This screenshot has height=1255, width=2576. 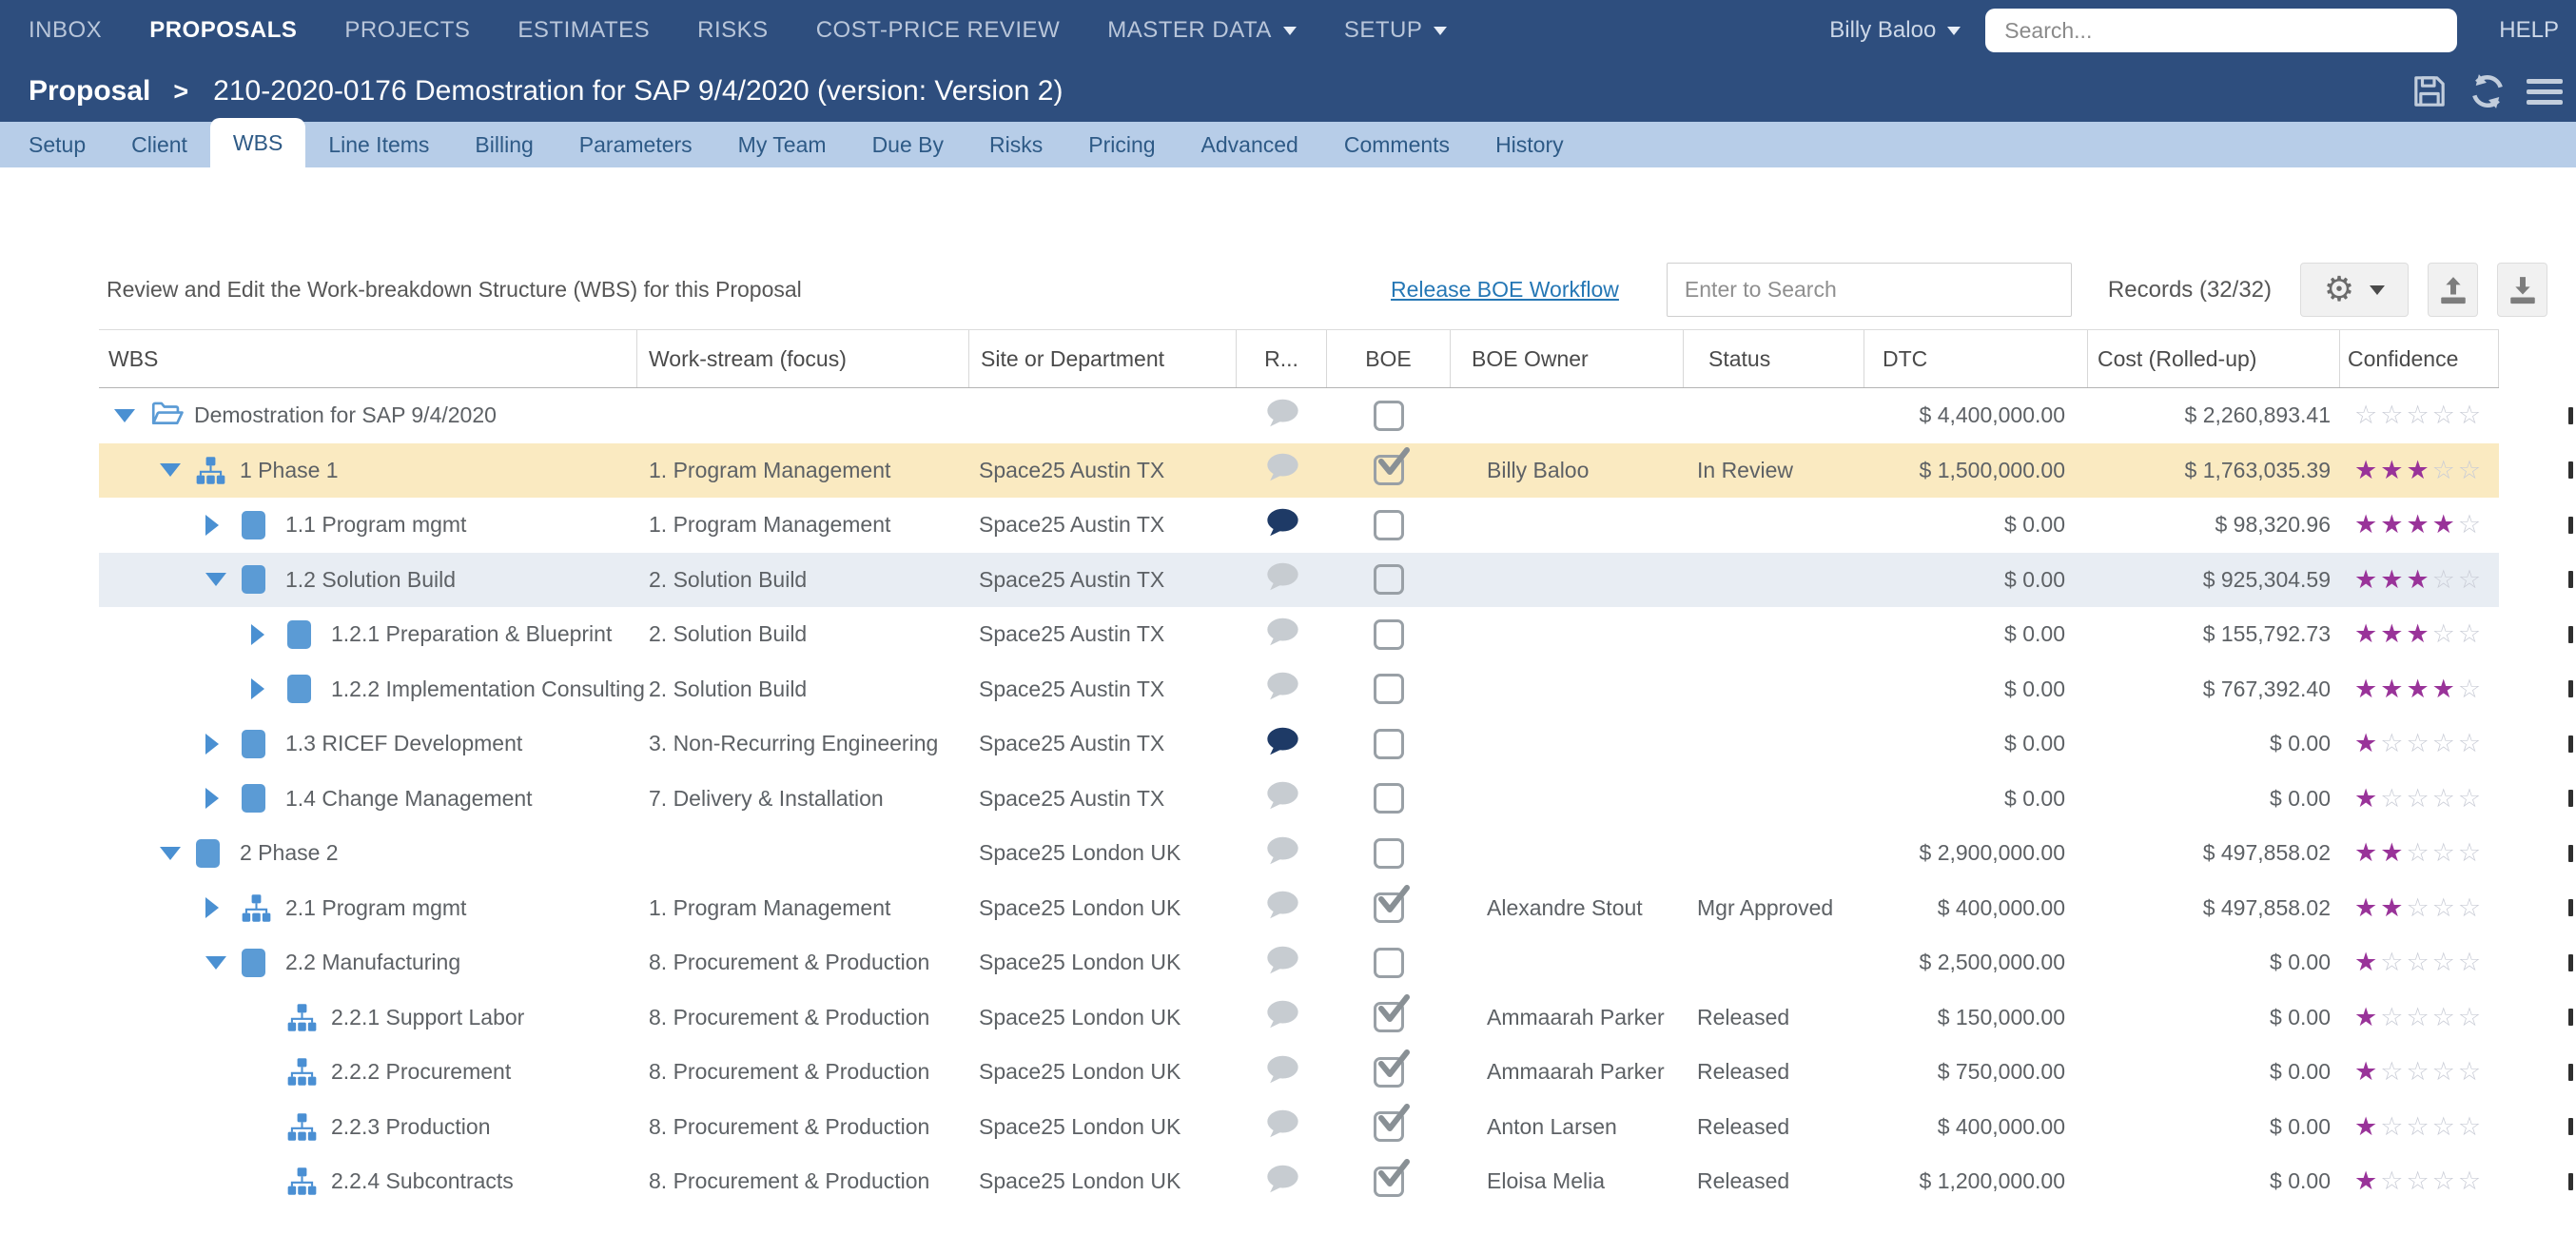 What do you see at coordinates (2419, 359) in the screenshot?
I see `column-header-confidence: Confidence` at bounding box center [2419, 359].